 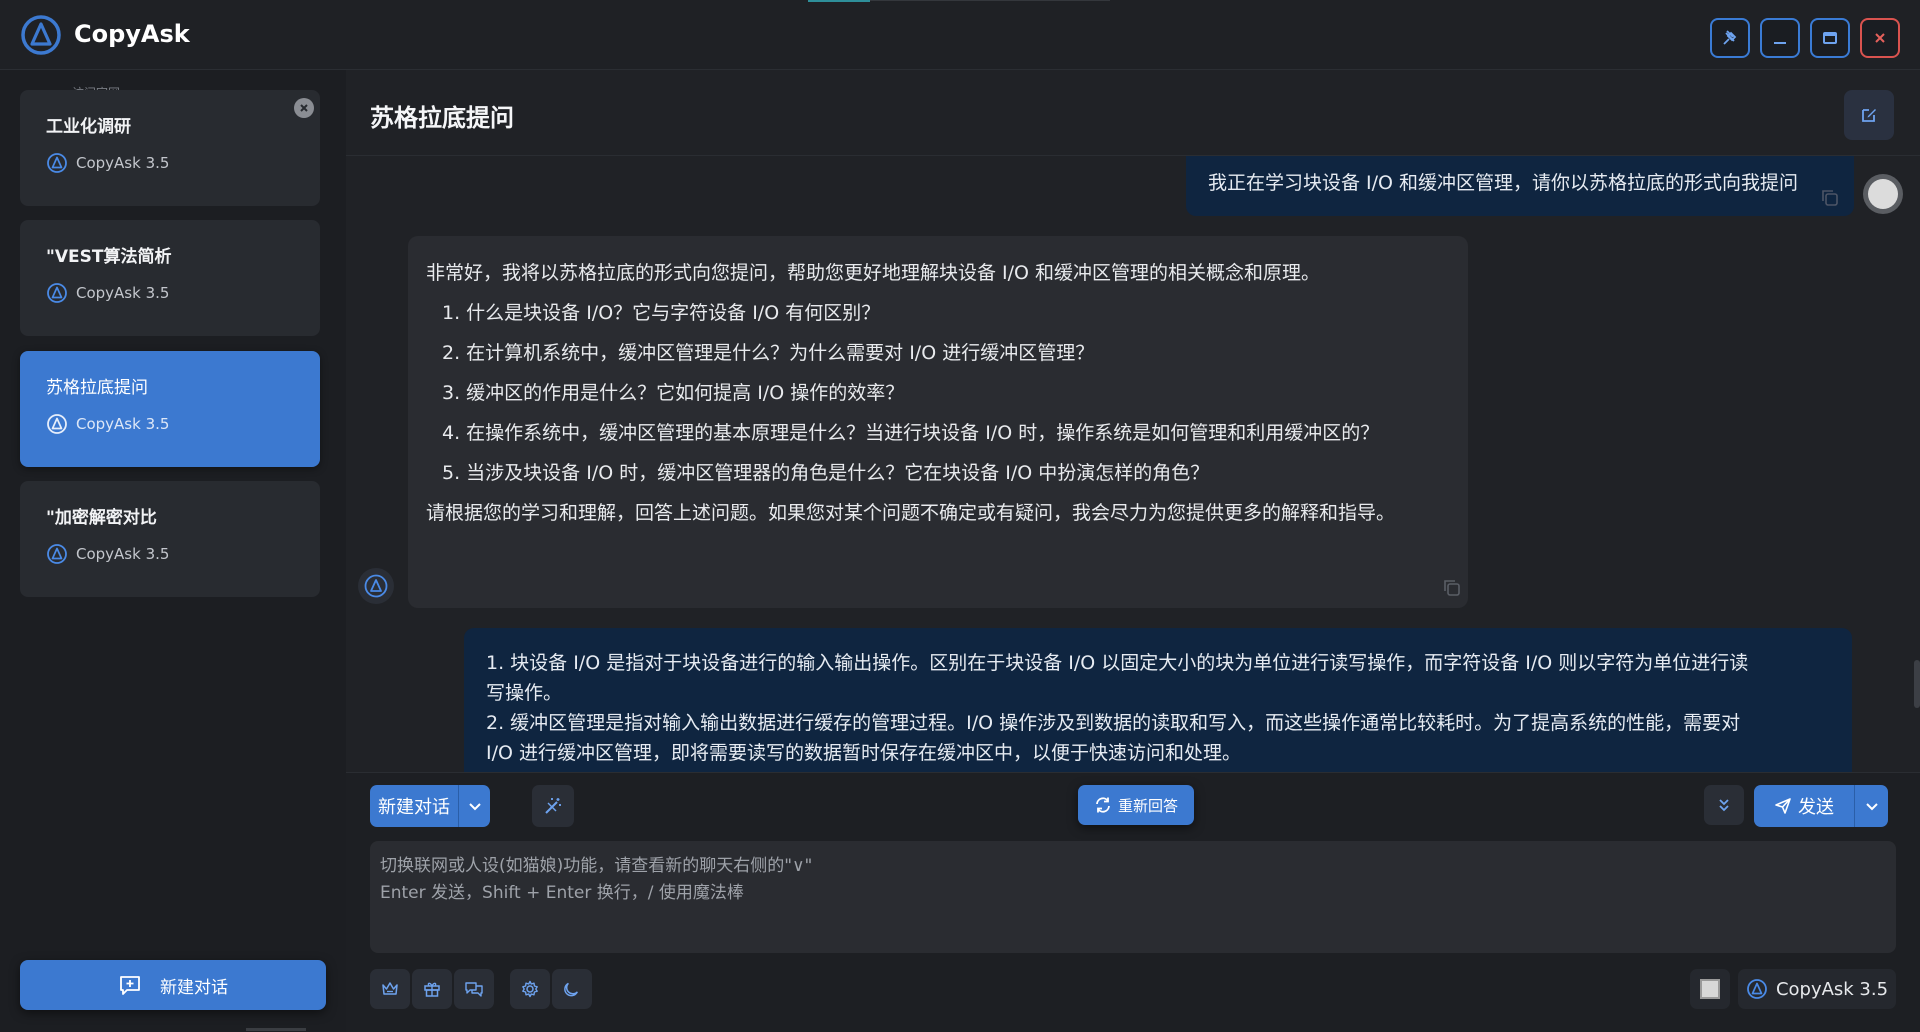 What do you see at coordinates (1917, 684) in the screenshot?
I see `scrollbar-thumb` at bounding box center [1917, 684].